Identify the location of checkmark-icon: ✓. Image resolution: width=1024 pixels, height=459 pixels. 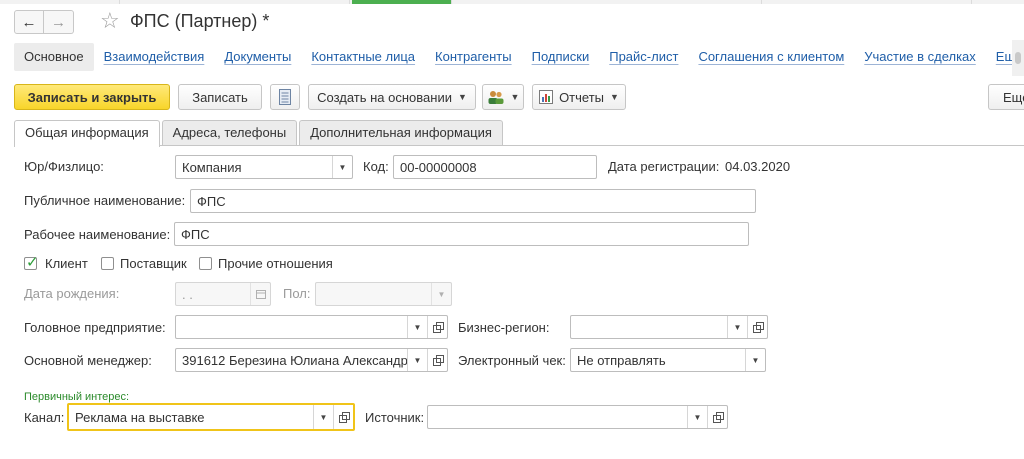
(32, 262).